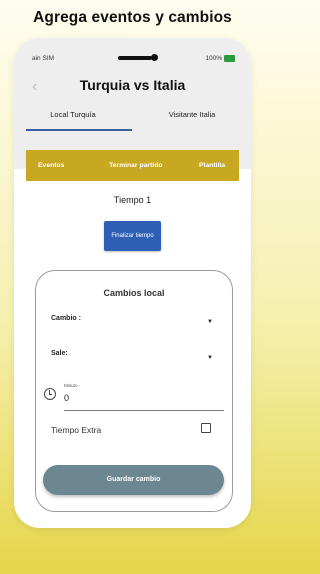  What do you see at coordinates (66, 398) in the screenshot?
I see `minuto-input: 0` at bounding box center [66, 398].